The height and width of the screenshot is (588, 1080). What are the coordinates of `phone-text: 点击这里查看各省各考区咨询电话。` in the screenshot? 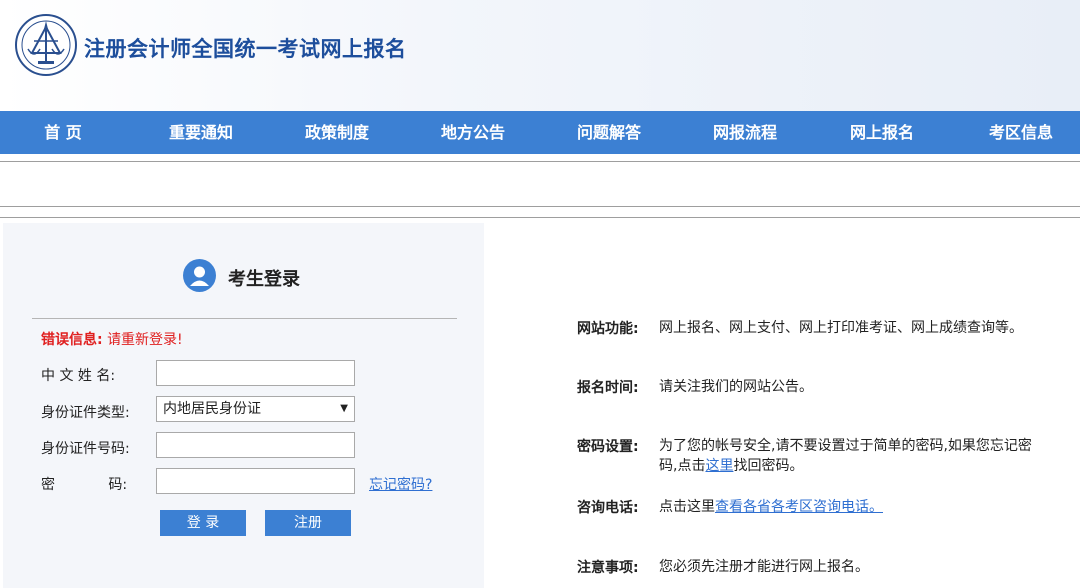 It's located at (846, 507).